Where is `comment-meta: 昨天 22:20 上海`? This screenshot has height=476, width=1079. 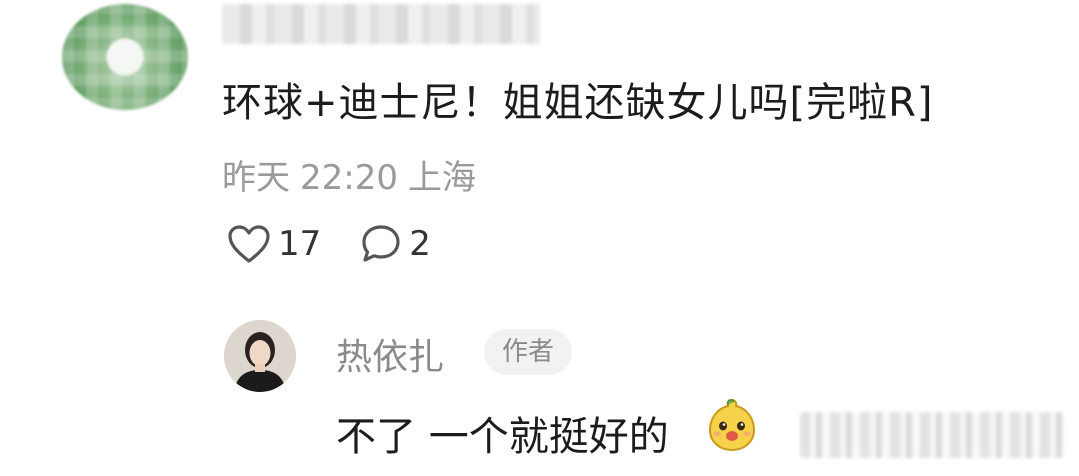 comment-meta: 昨天 22:20 上海 is located at coordinates (354, 174).